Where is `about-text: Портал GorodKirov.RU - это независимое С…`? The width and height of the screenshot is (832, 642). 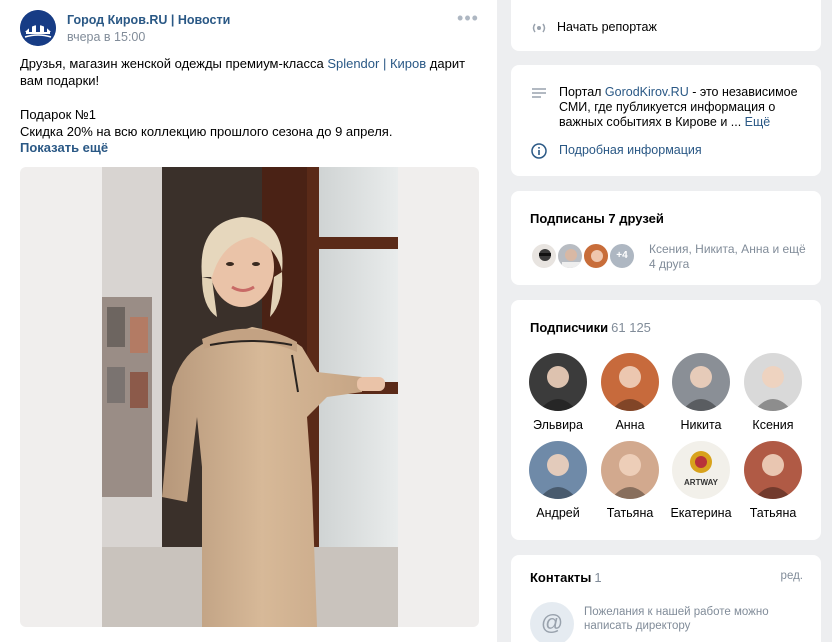 about-text: Портал GorodKirov.RU - это независимое С… is located at coordinates (681, 107).